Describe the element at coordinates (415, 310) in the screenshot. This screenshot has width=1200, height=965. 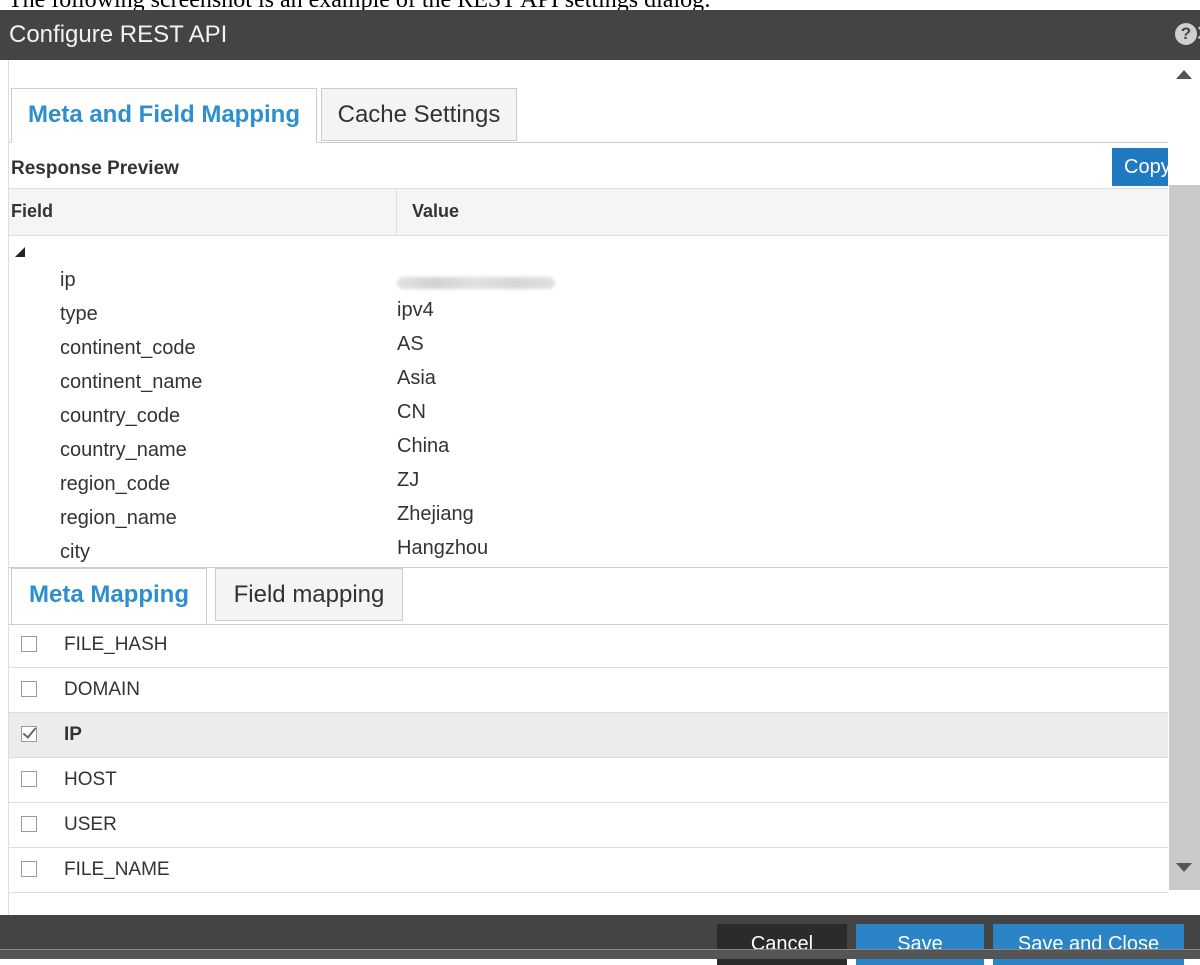
I see `preview-field-value: ipv4` at that location.